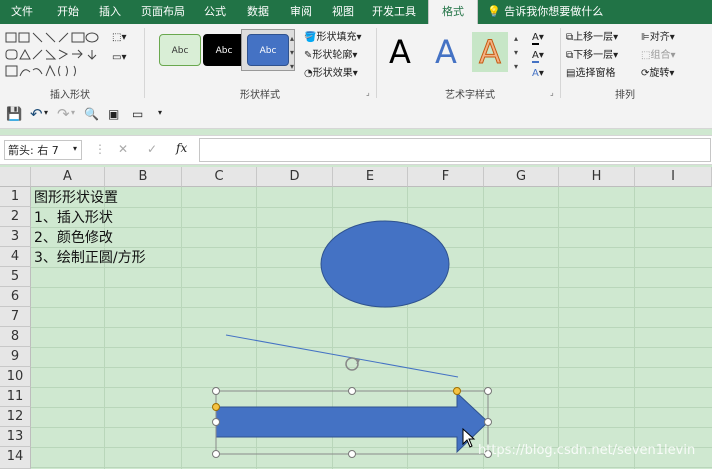 Image resolution: width=712 pixels, height=469 pixels. What do you see at coordinates (310, 37) in the screenshot?
I see `paint-bucket-icon: 🪣` at bounding box center [310, 37].